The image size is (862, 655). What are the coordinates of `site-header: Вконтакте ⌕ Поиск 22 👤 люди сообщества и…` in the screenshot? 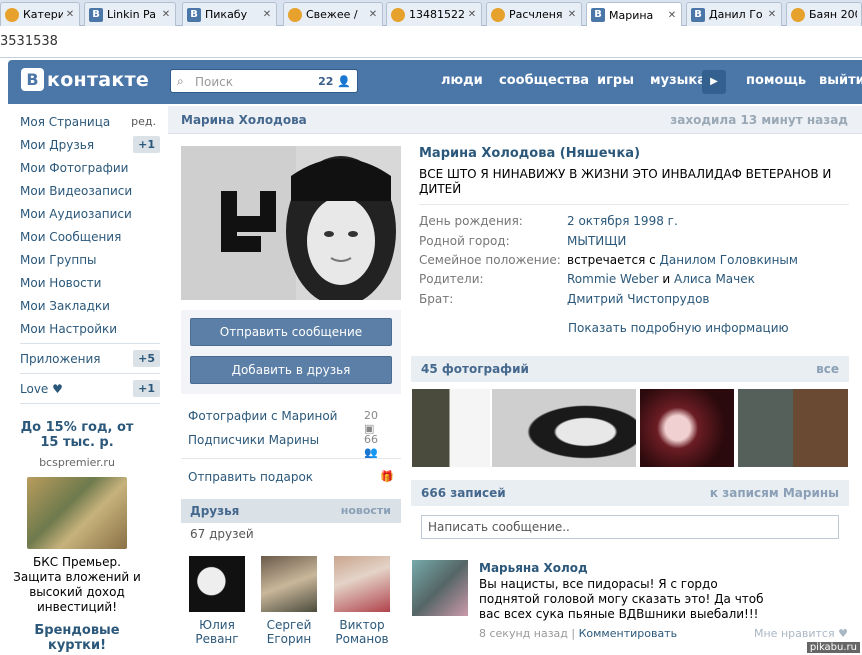 It's located at (435, 82).